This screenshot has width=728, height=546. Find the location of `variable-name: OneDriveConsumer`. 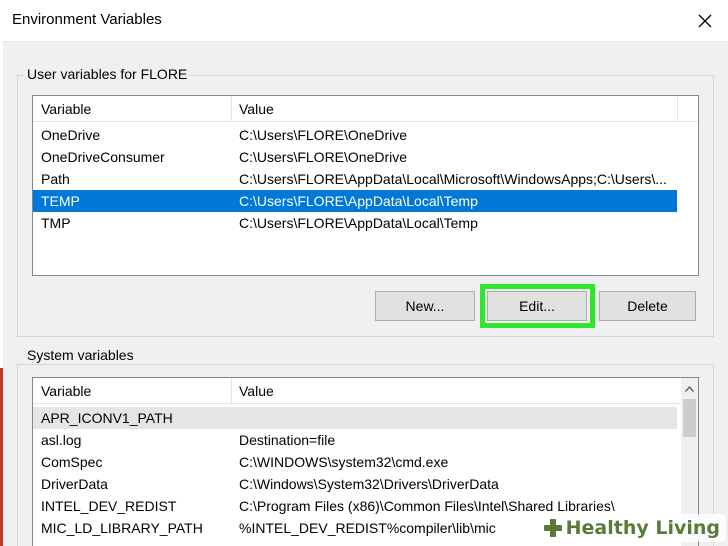

variable-name: OneDriveConsumer is located at coordinates (103, 157).